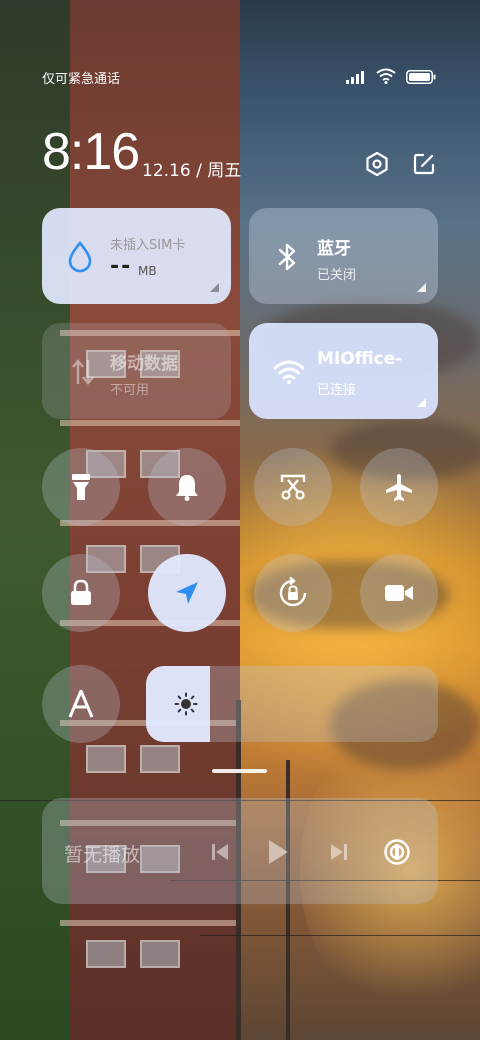 This screenshot has width=480, height=1040. I want to click on media-player-card: 暂无播放, so click(240, 851).